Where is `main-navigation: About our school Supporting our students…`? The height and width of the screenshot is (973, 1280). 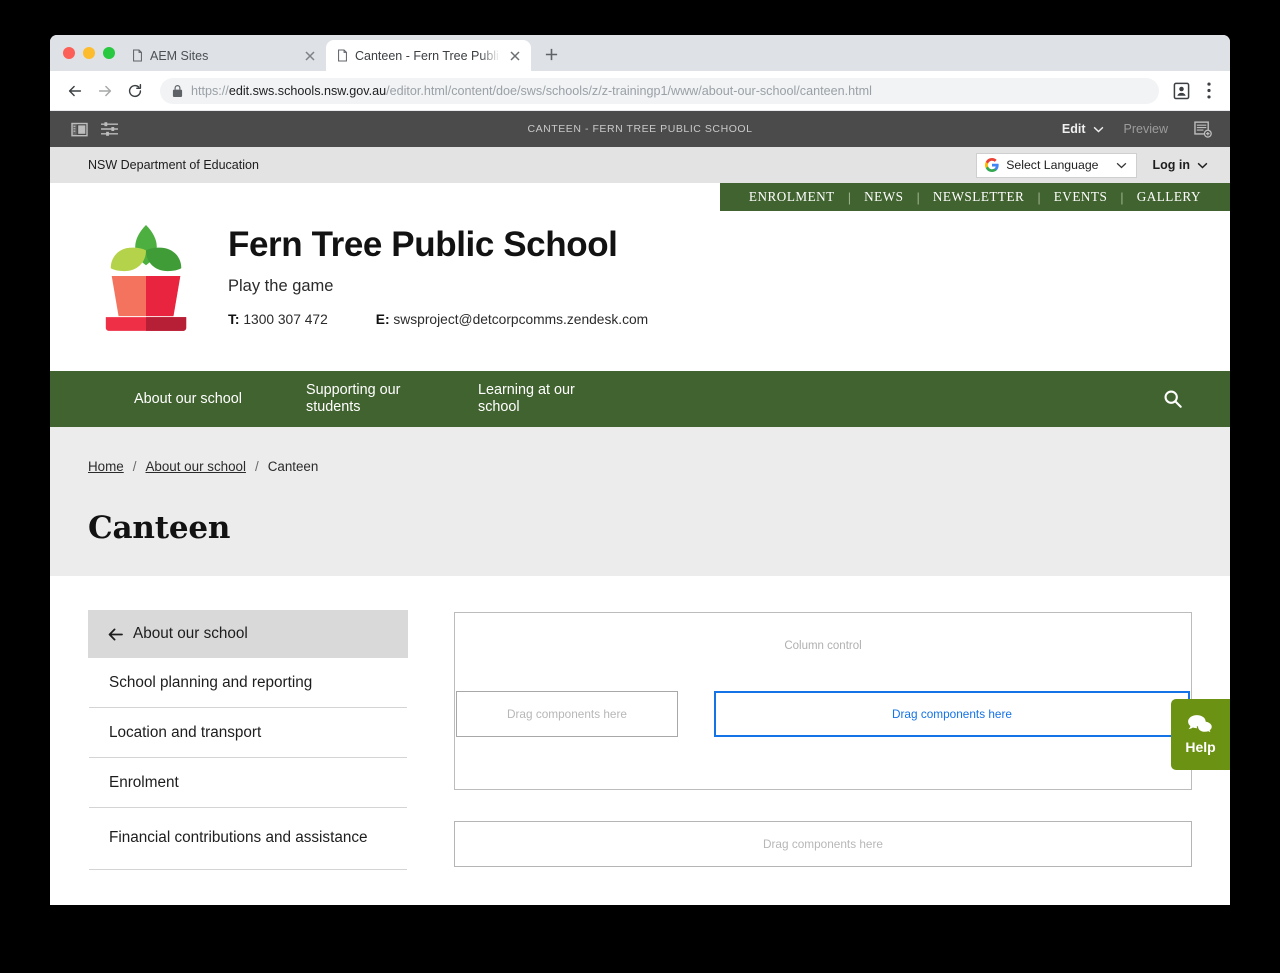 main-navigation: About our school Supporting our students… is located at coordinates (640, 399).